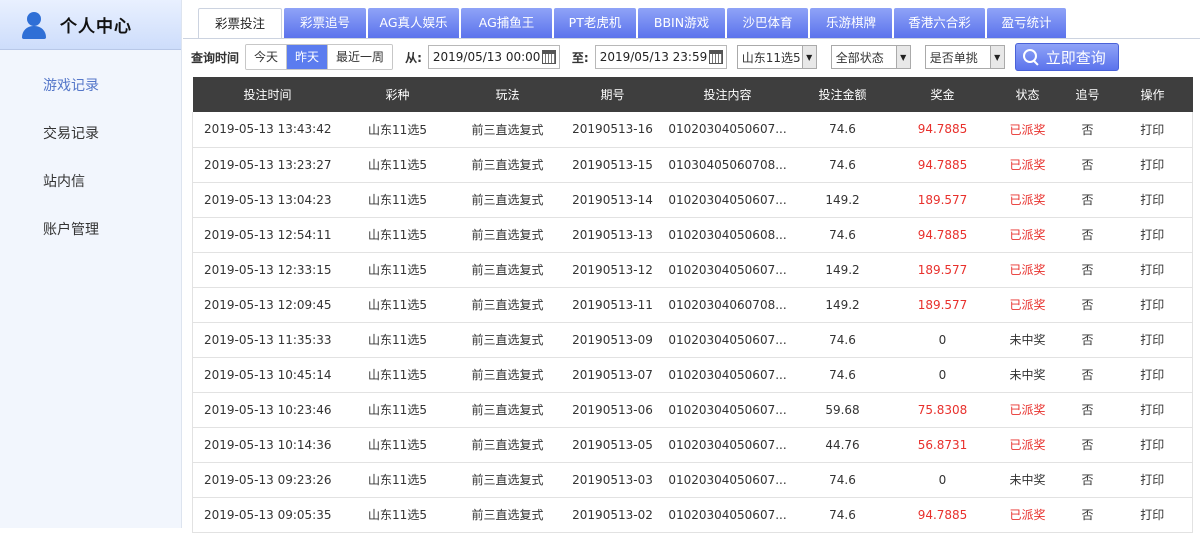  I want to click on header-prize: 奖金, so click(942, 94).